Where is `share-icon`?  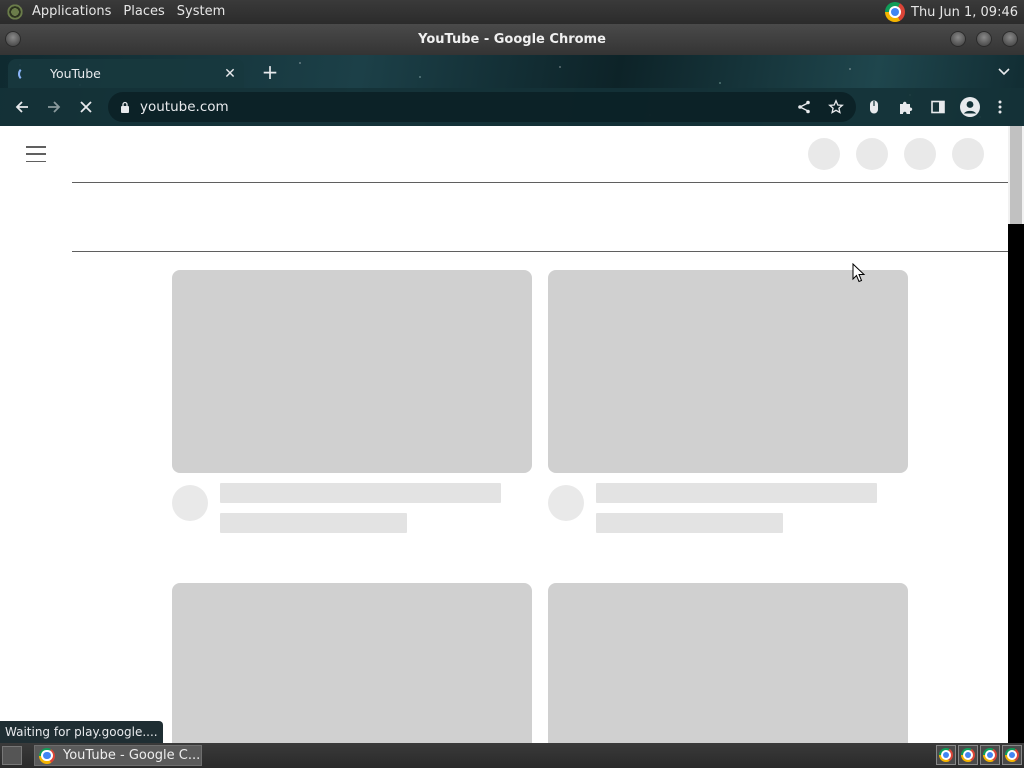 share-icon is located at coordinates (804, 107).